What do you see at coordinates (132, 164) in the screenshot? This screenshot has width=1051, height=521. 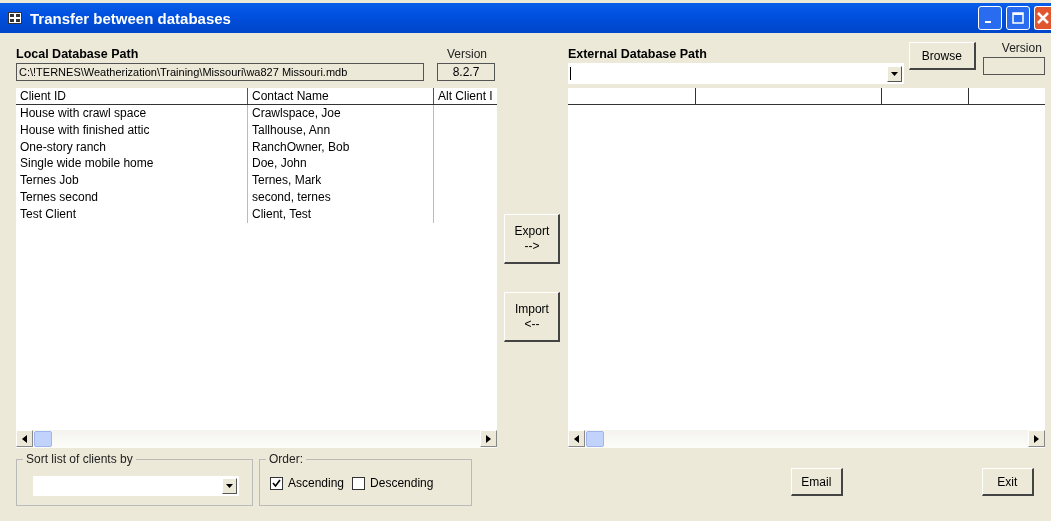 I see `table-cell: Single wide mobile home` at bounding box center [132, 164].